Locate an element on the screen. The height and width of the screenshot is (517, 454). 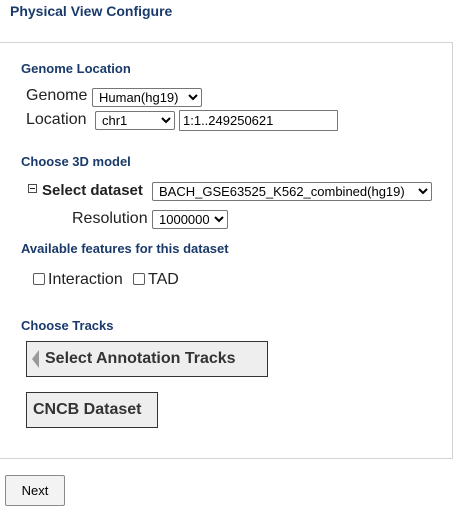
interaction-checkbox is located at coordinates (39, 279).